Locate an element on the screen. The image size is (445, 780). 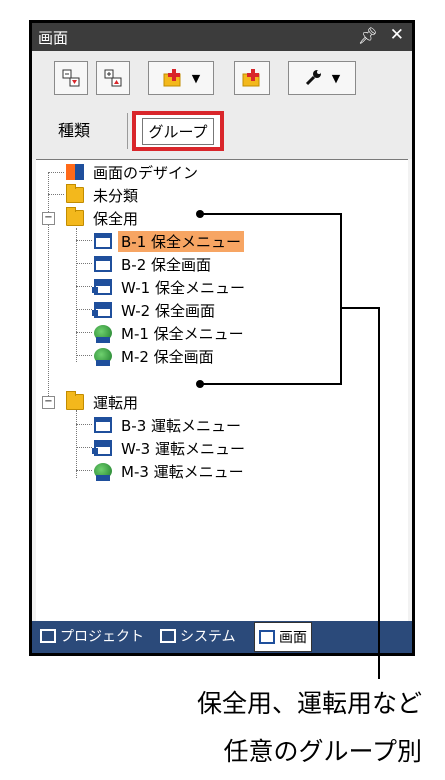
screen-icon is located at coordinates (267, 637).